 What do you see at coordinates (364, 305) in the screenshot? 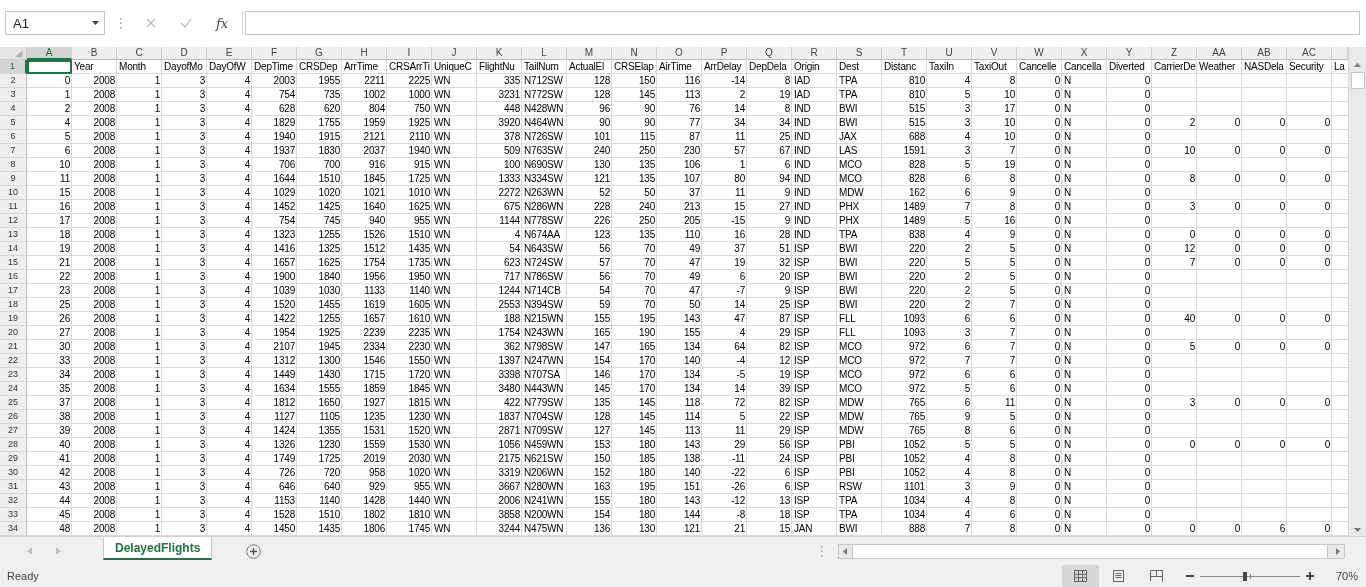
I see `table-cell: 1619` at bounding box center [364, 305].